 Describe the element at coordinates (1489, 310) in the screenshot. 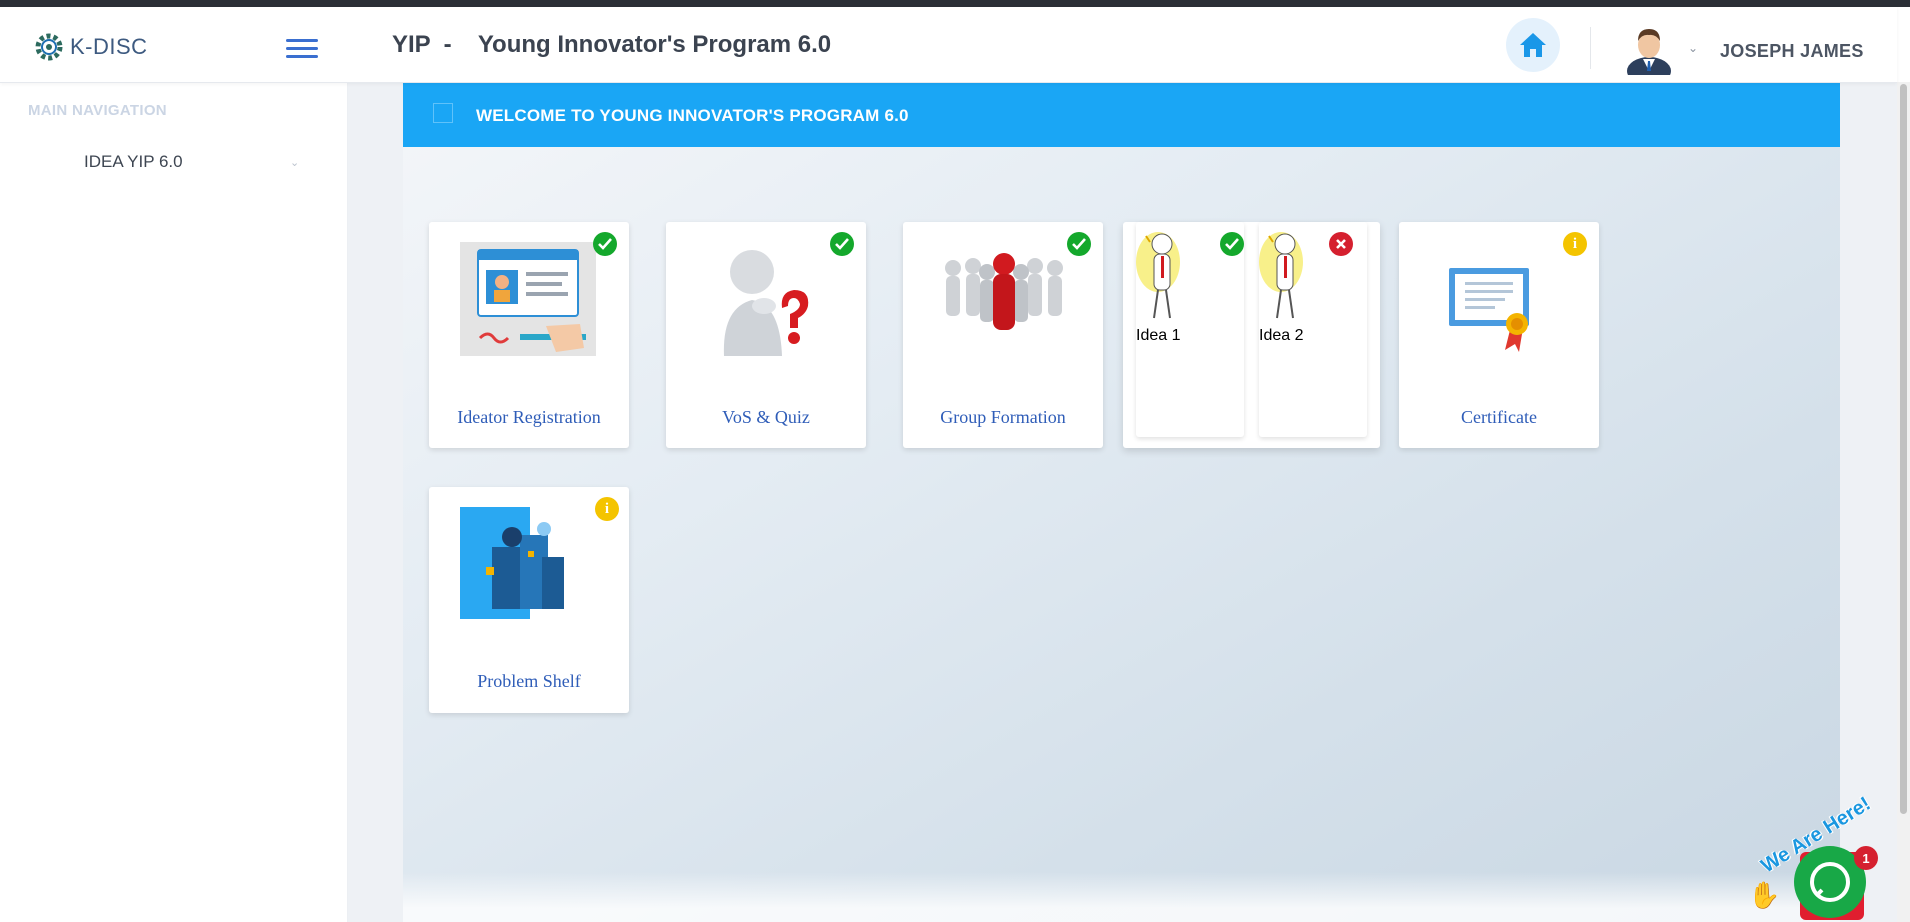

I see `certificate-icon` at that location.